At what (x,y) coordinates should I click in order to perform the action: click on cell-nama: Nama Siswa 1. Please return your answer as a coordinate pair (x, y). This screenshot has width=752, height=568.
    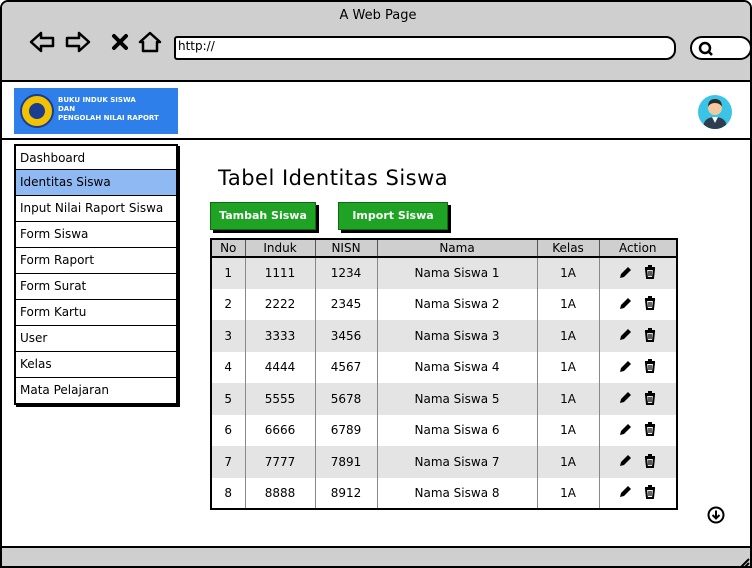
    Looking at the image, I should click on (457, 273).